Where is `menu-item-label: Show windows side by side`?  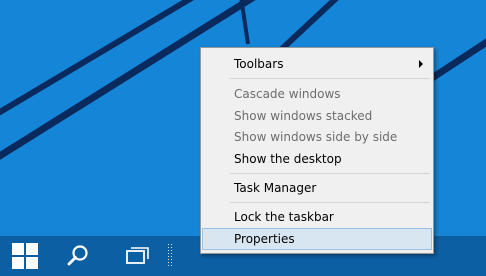
menu-item-label: Show windows side by side is located at coordinates (316, 137).